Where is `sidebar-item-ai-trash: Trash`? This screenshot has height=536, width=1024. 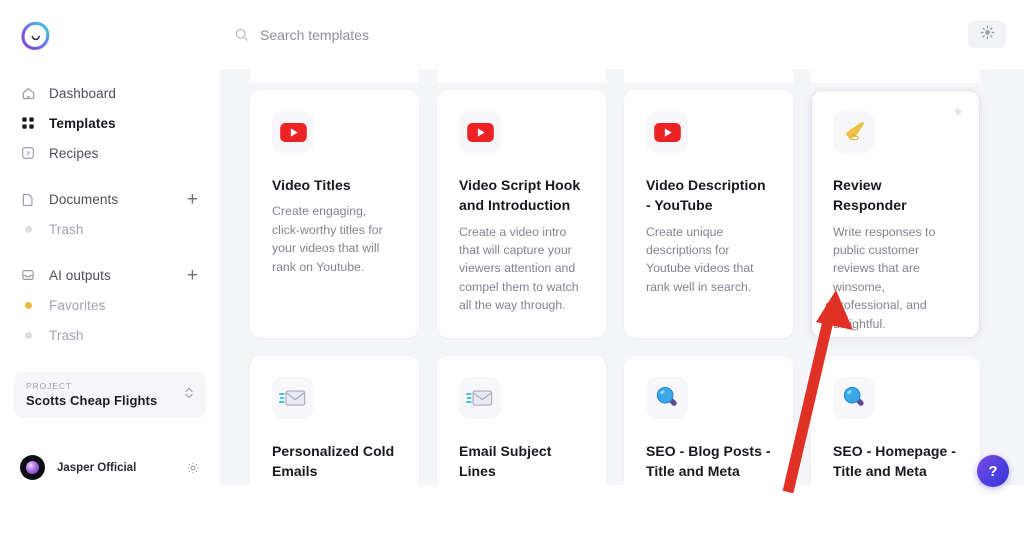 sidebar-item-ai-trash: Trash is located at coordinates (110, 335).